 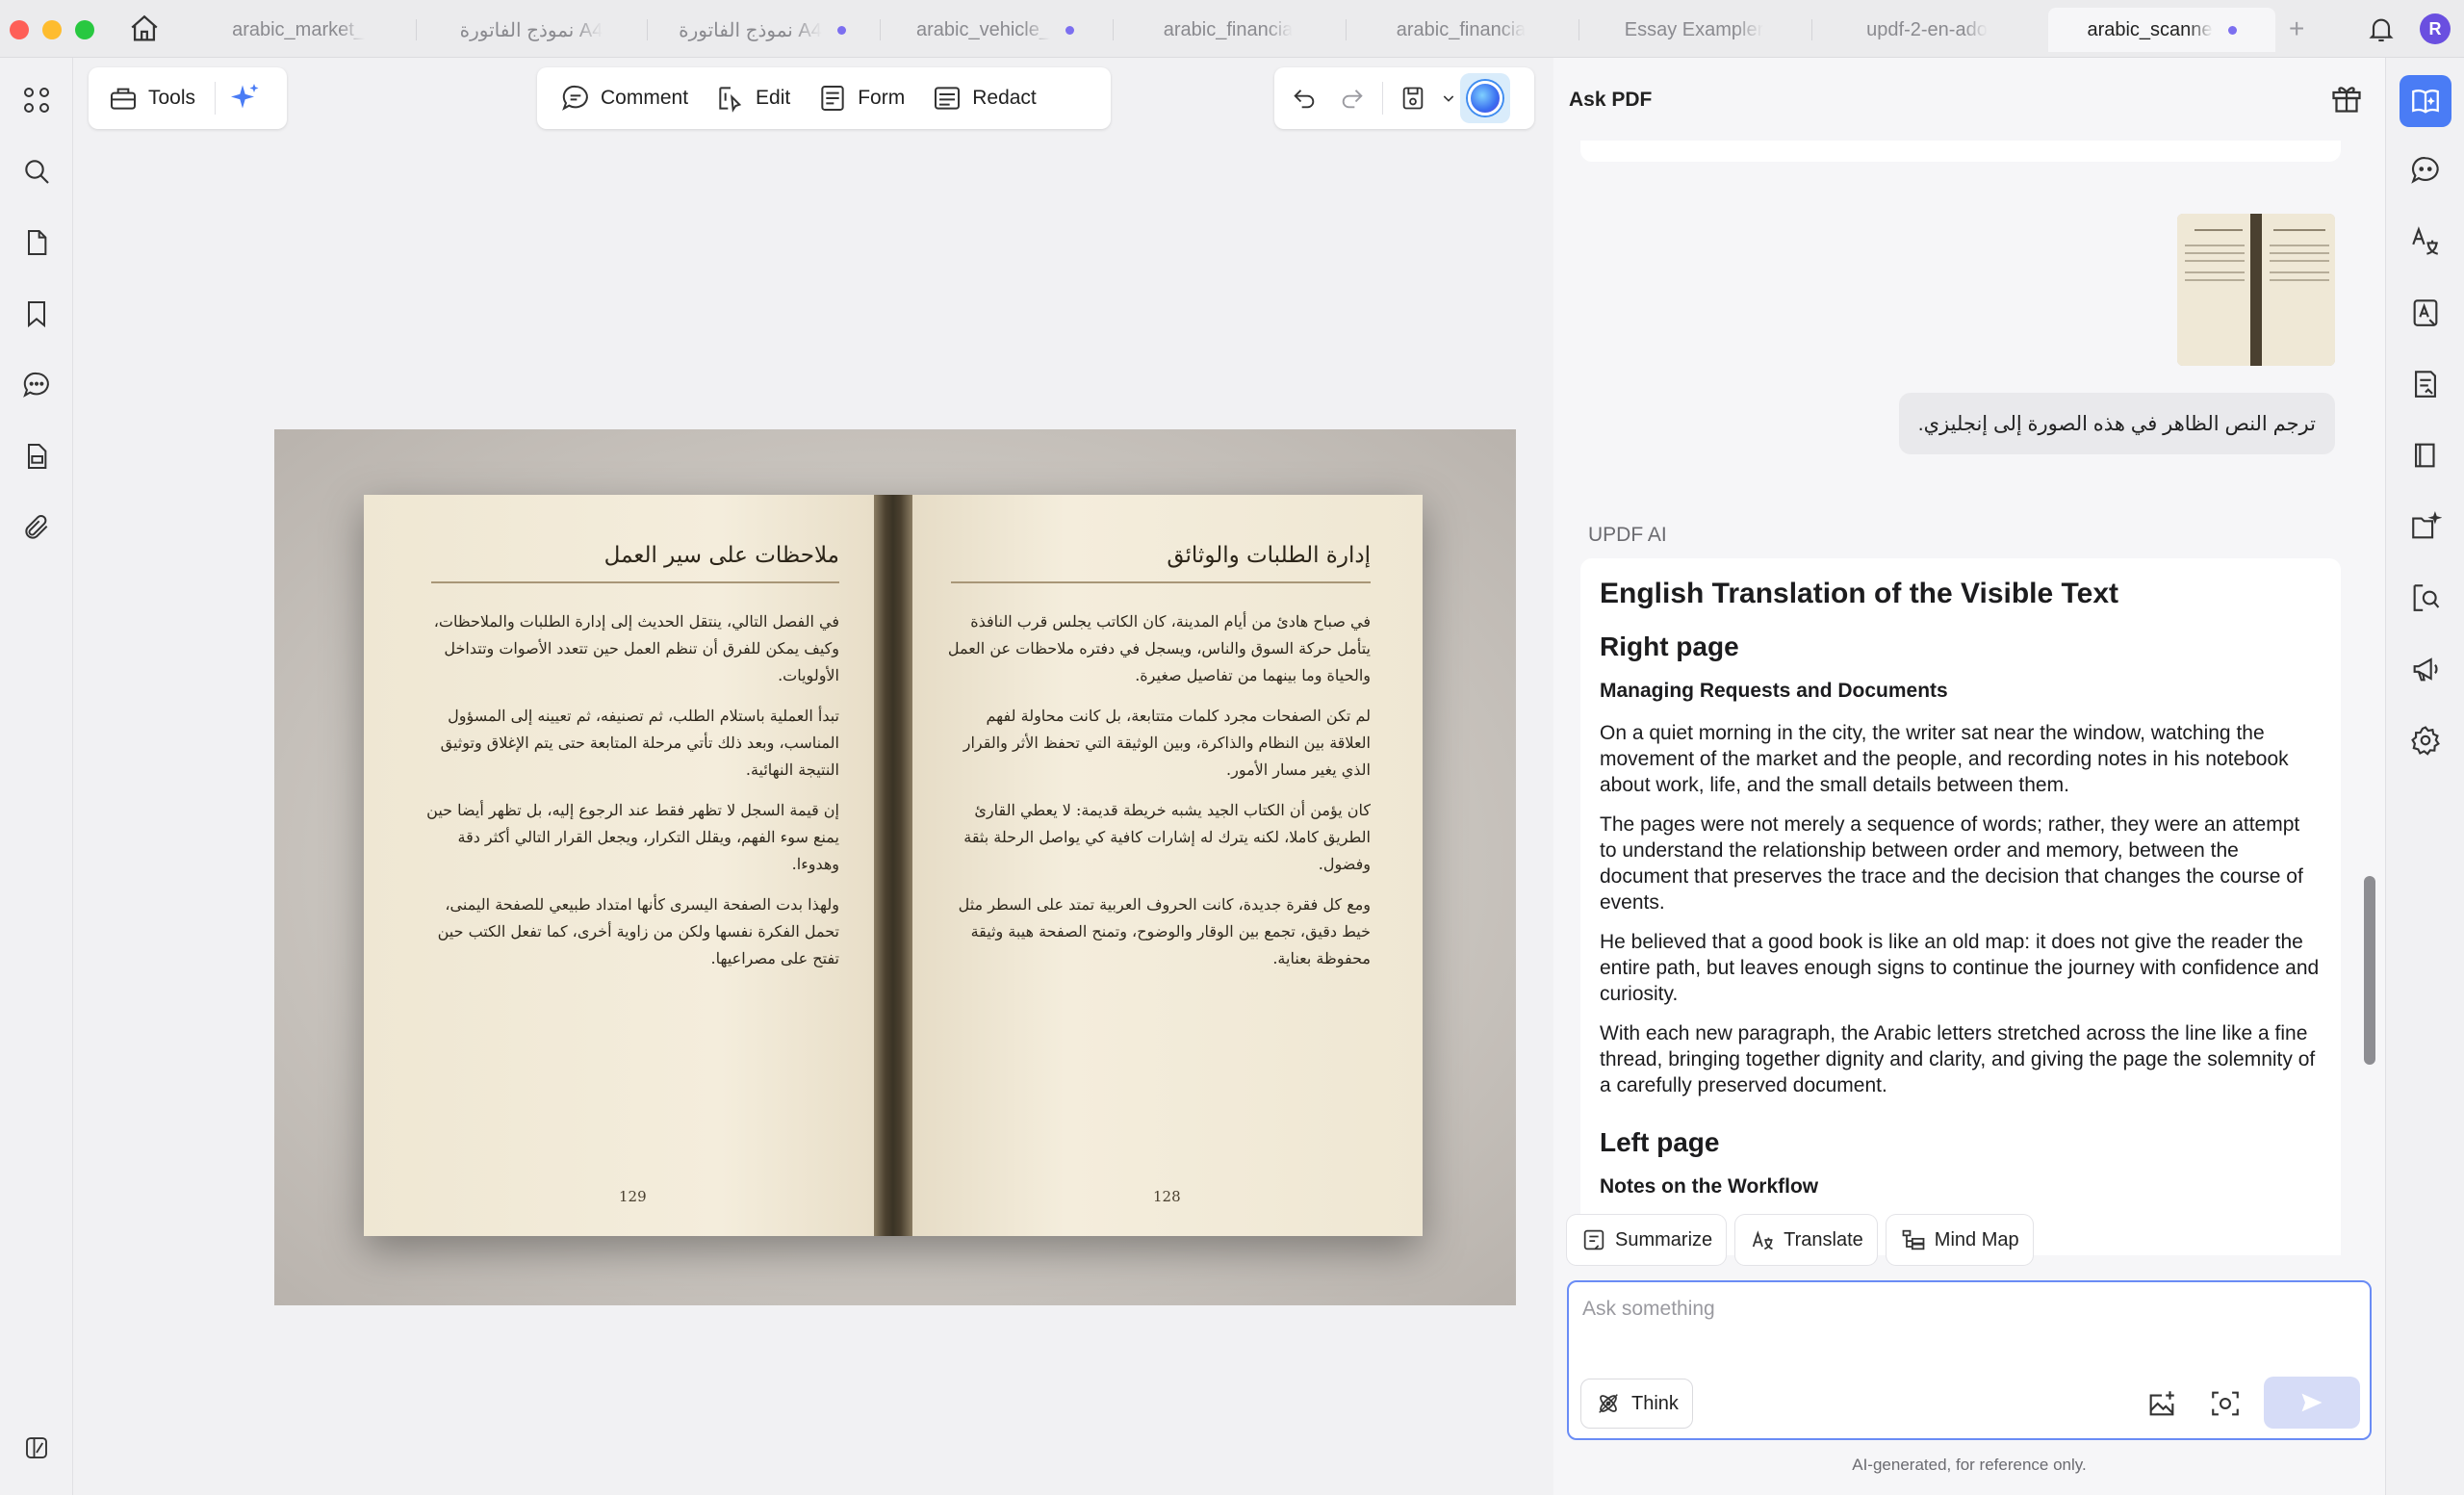 I want to click on response-heading: English Translation of the Visible Text, so click(x=1859, y=593).